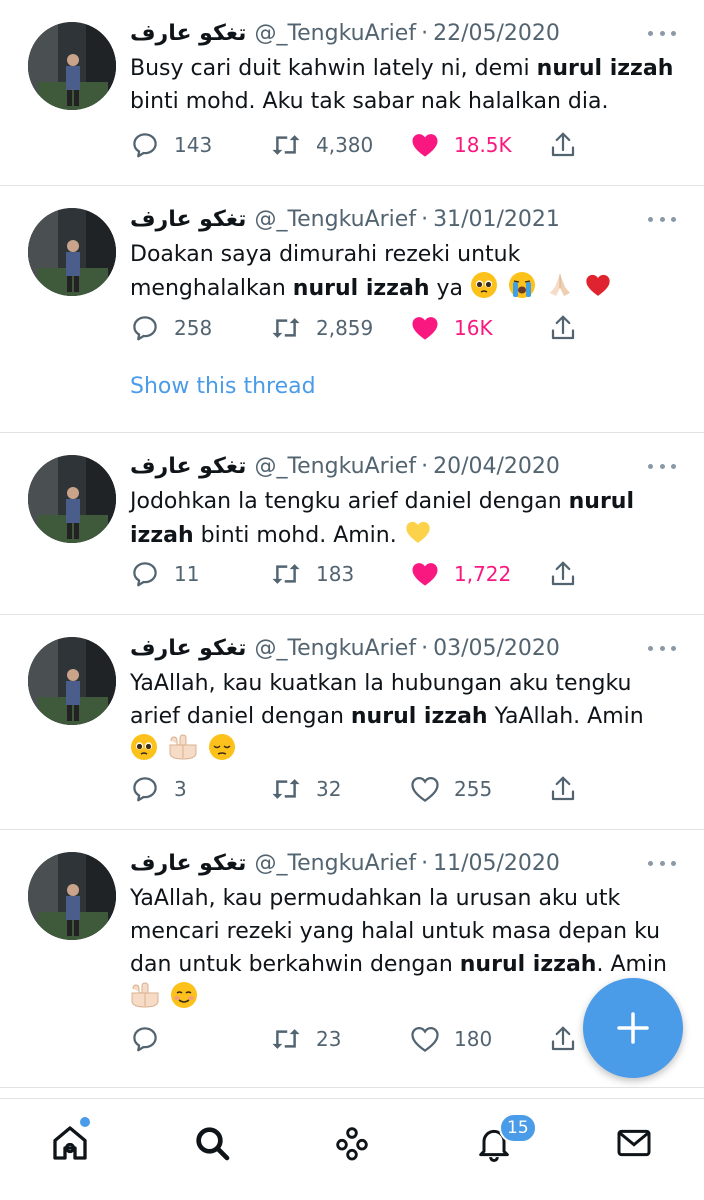 Image resolution: width=704 pixels, height=1200 pixels. Describe the element at coordinates (321, 145) in the screenshot. I see `retweet-button: 4,380` at that location.